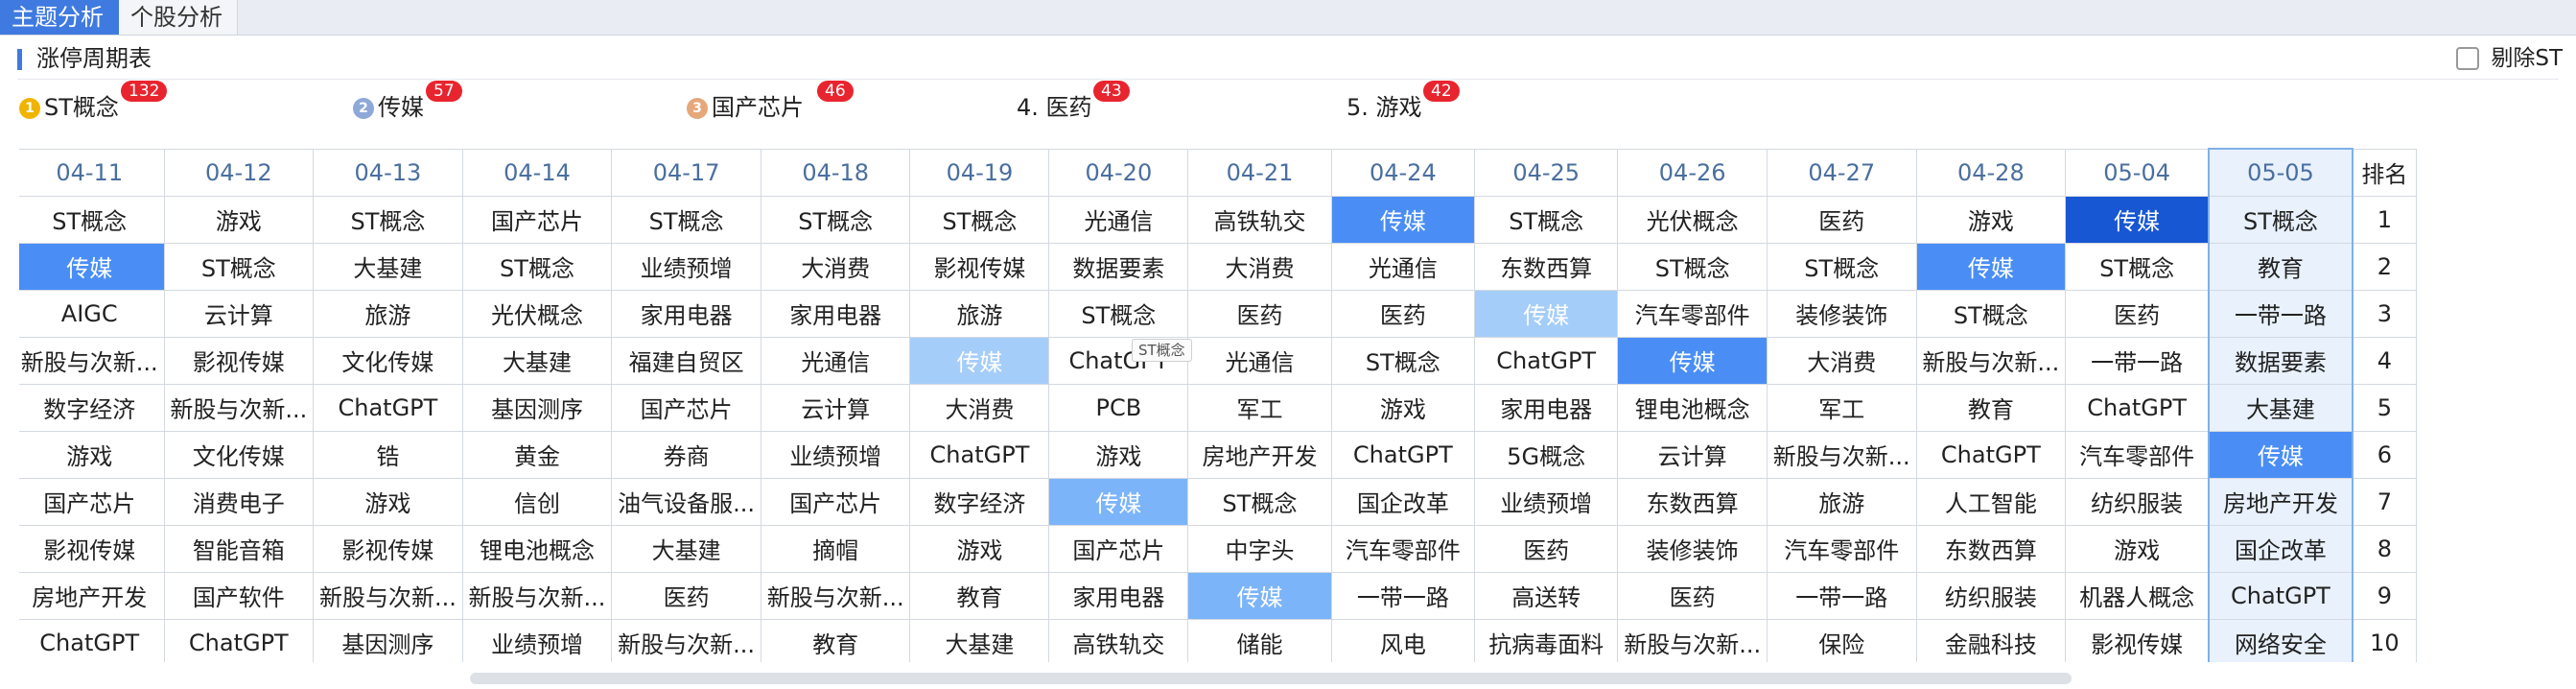 The width and height of the screenshot is (2576, 689). I want to click on theme-cell: 智能音箱, so click(239, 549).